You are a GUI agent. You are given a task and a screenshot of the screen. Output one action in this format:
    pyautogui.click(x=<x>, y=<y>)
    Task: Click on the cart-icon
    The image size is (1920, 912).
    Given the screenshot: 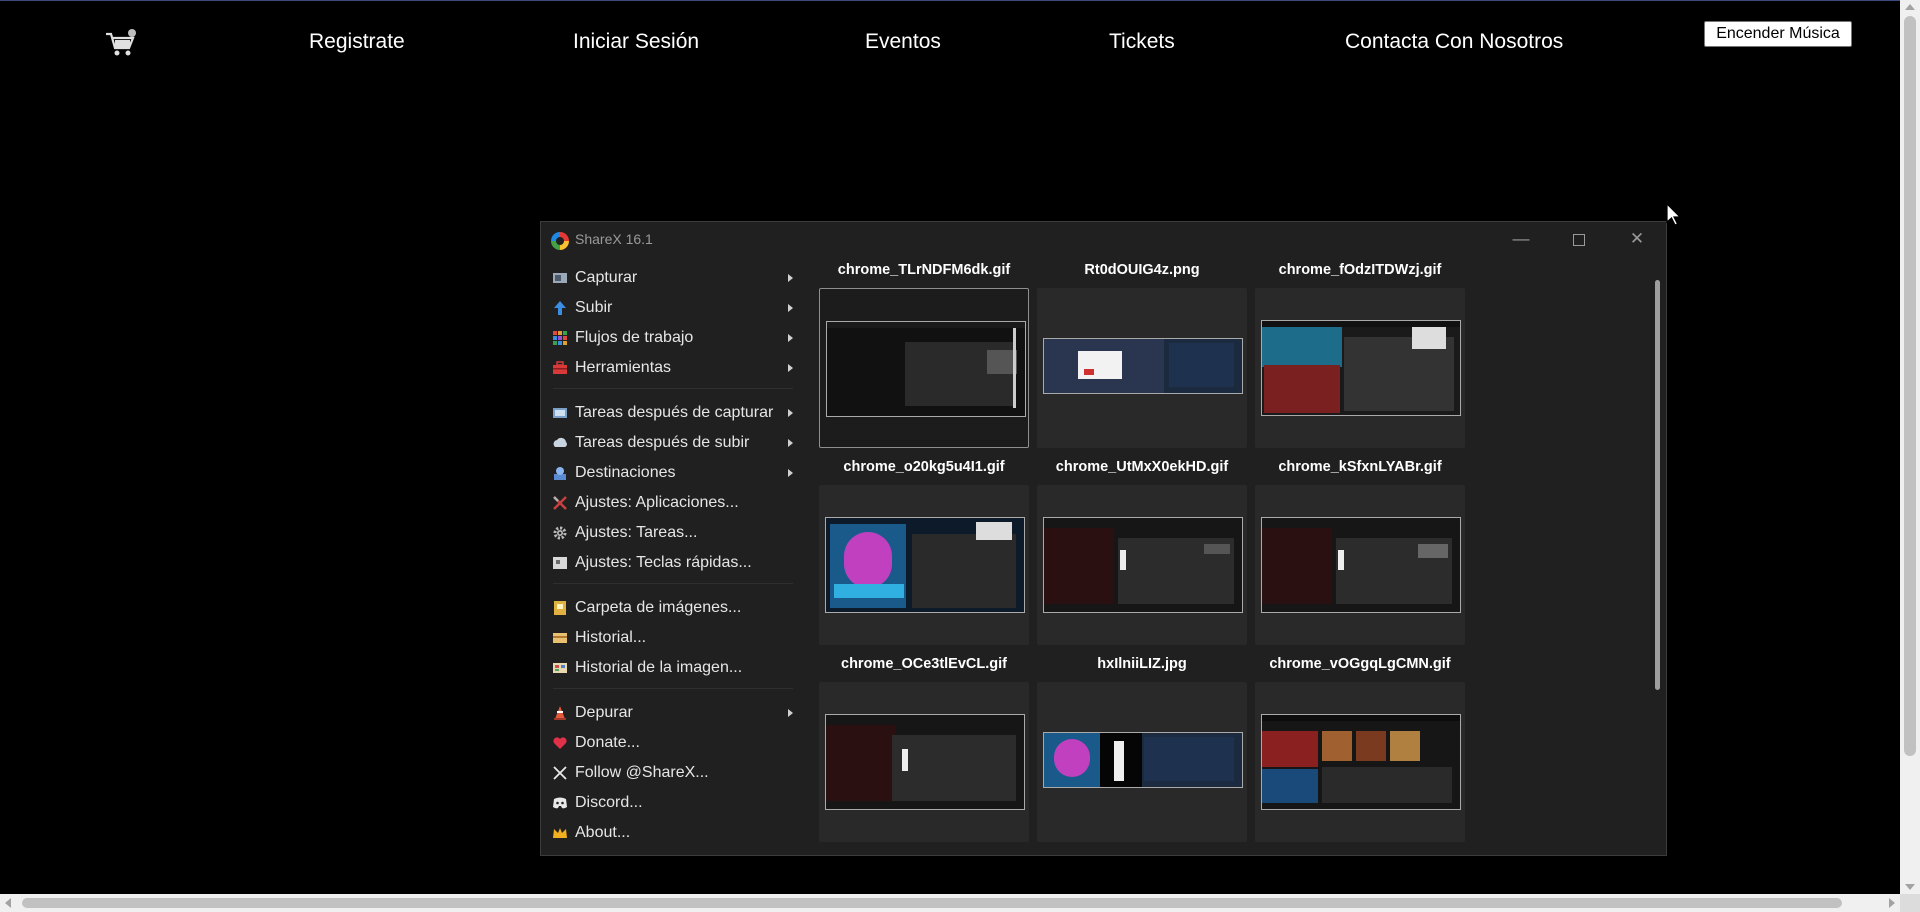 What is the action you would take?
    pyautogui.click(x=121, y=45)
    